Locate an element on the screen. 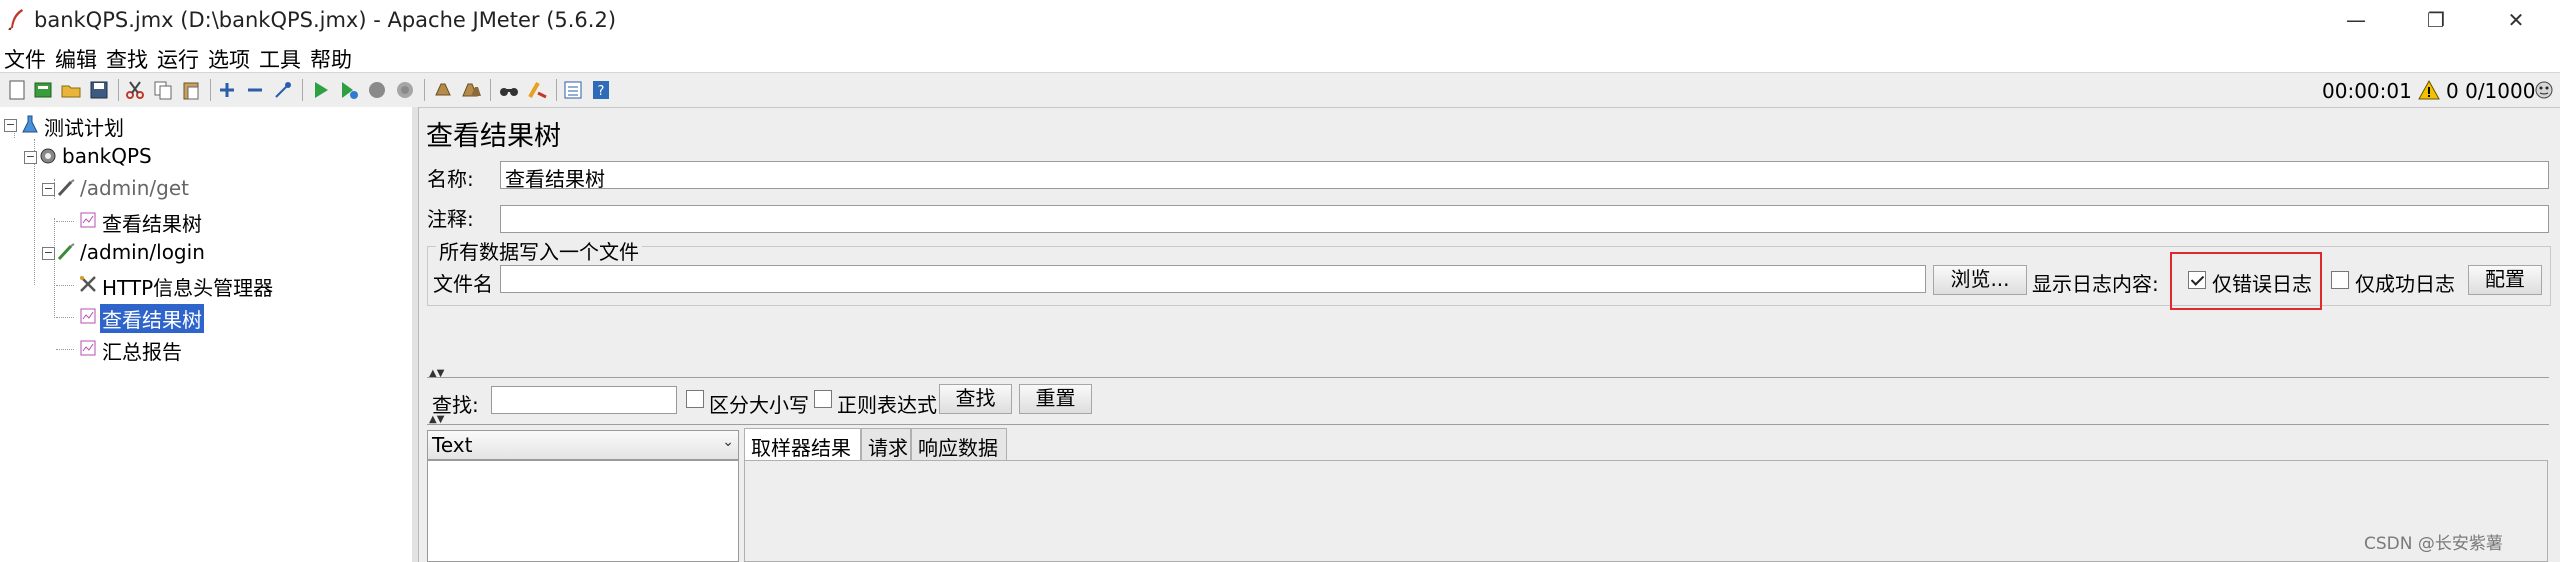 The image size is (2560, 562). tree-node-label: HTTP信息头管理器 is located at coordinates (188, 288).